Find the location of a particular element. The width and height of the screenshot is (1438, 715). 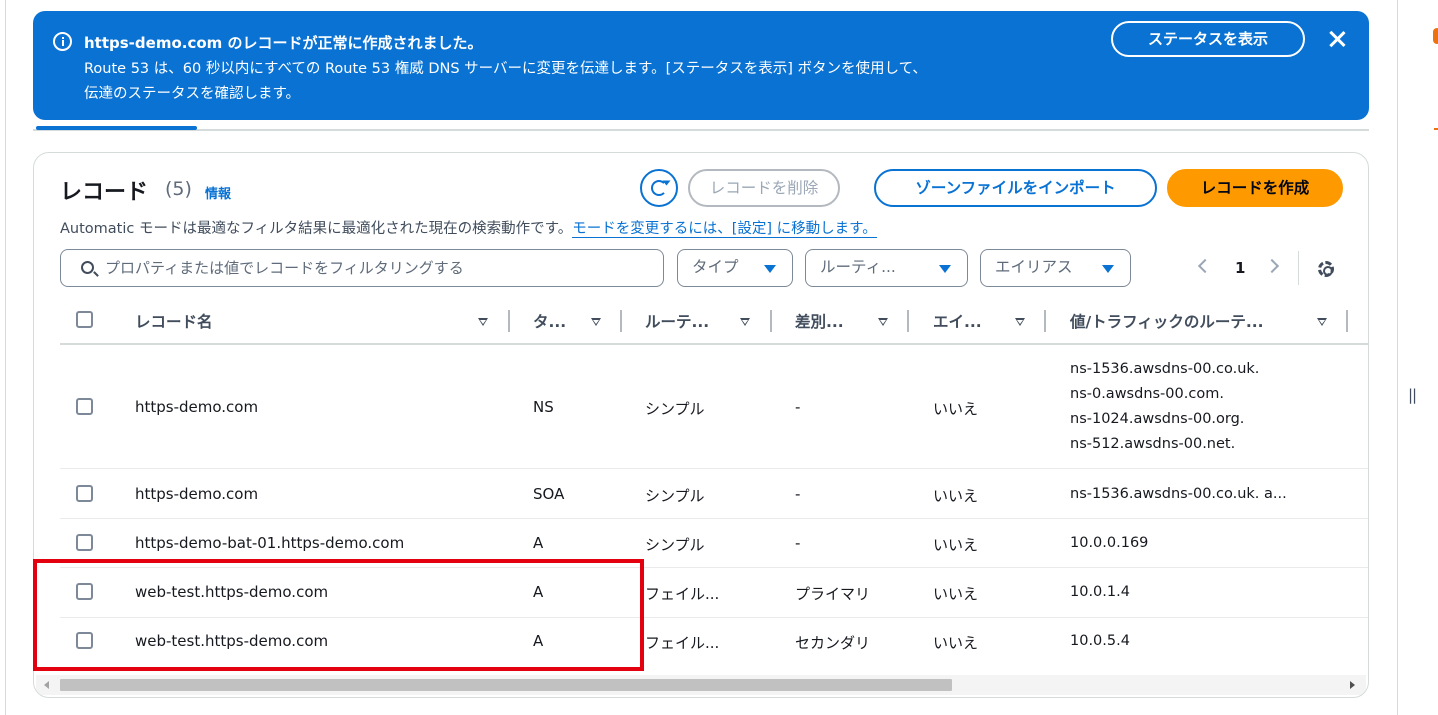

pager-divider is located at coordinates (1298, 268).